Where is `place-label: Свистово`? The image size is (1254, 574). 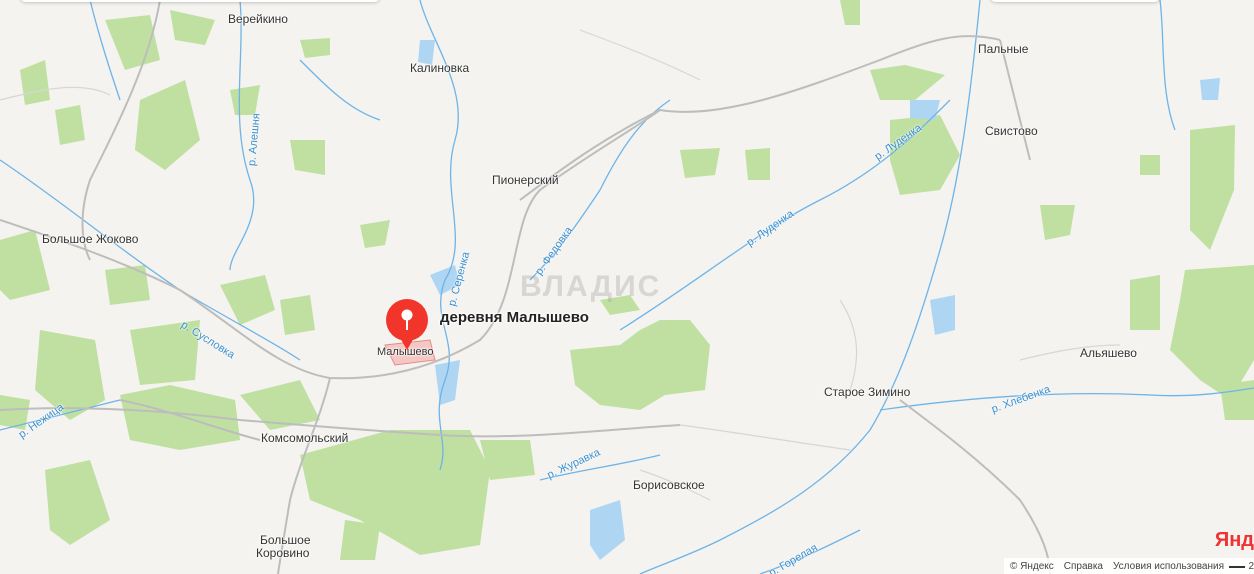
place-label: Свистово is located at coordinates (1011, 131).